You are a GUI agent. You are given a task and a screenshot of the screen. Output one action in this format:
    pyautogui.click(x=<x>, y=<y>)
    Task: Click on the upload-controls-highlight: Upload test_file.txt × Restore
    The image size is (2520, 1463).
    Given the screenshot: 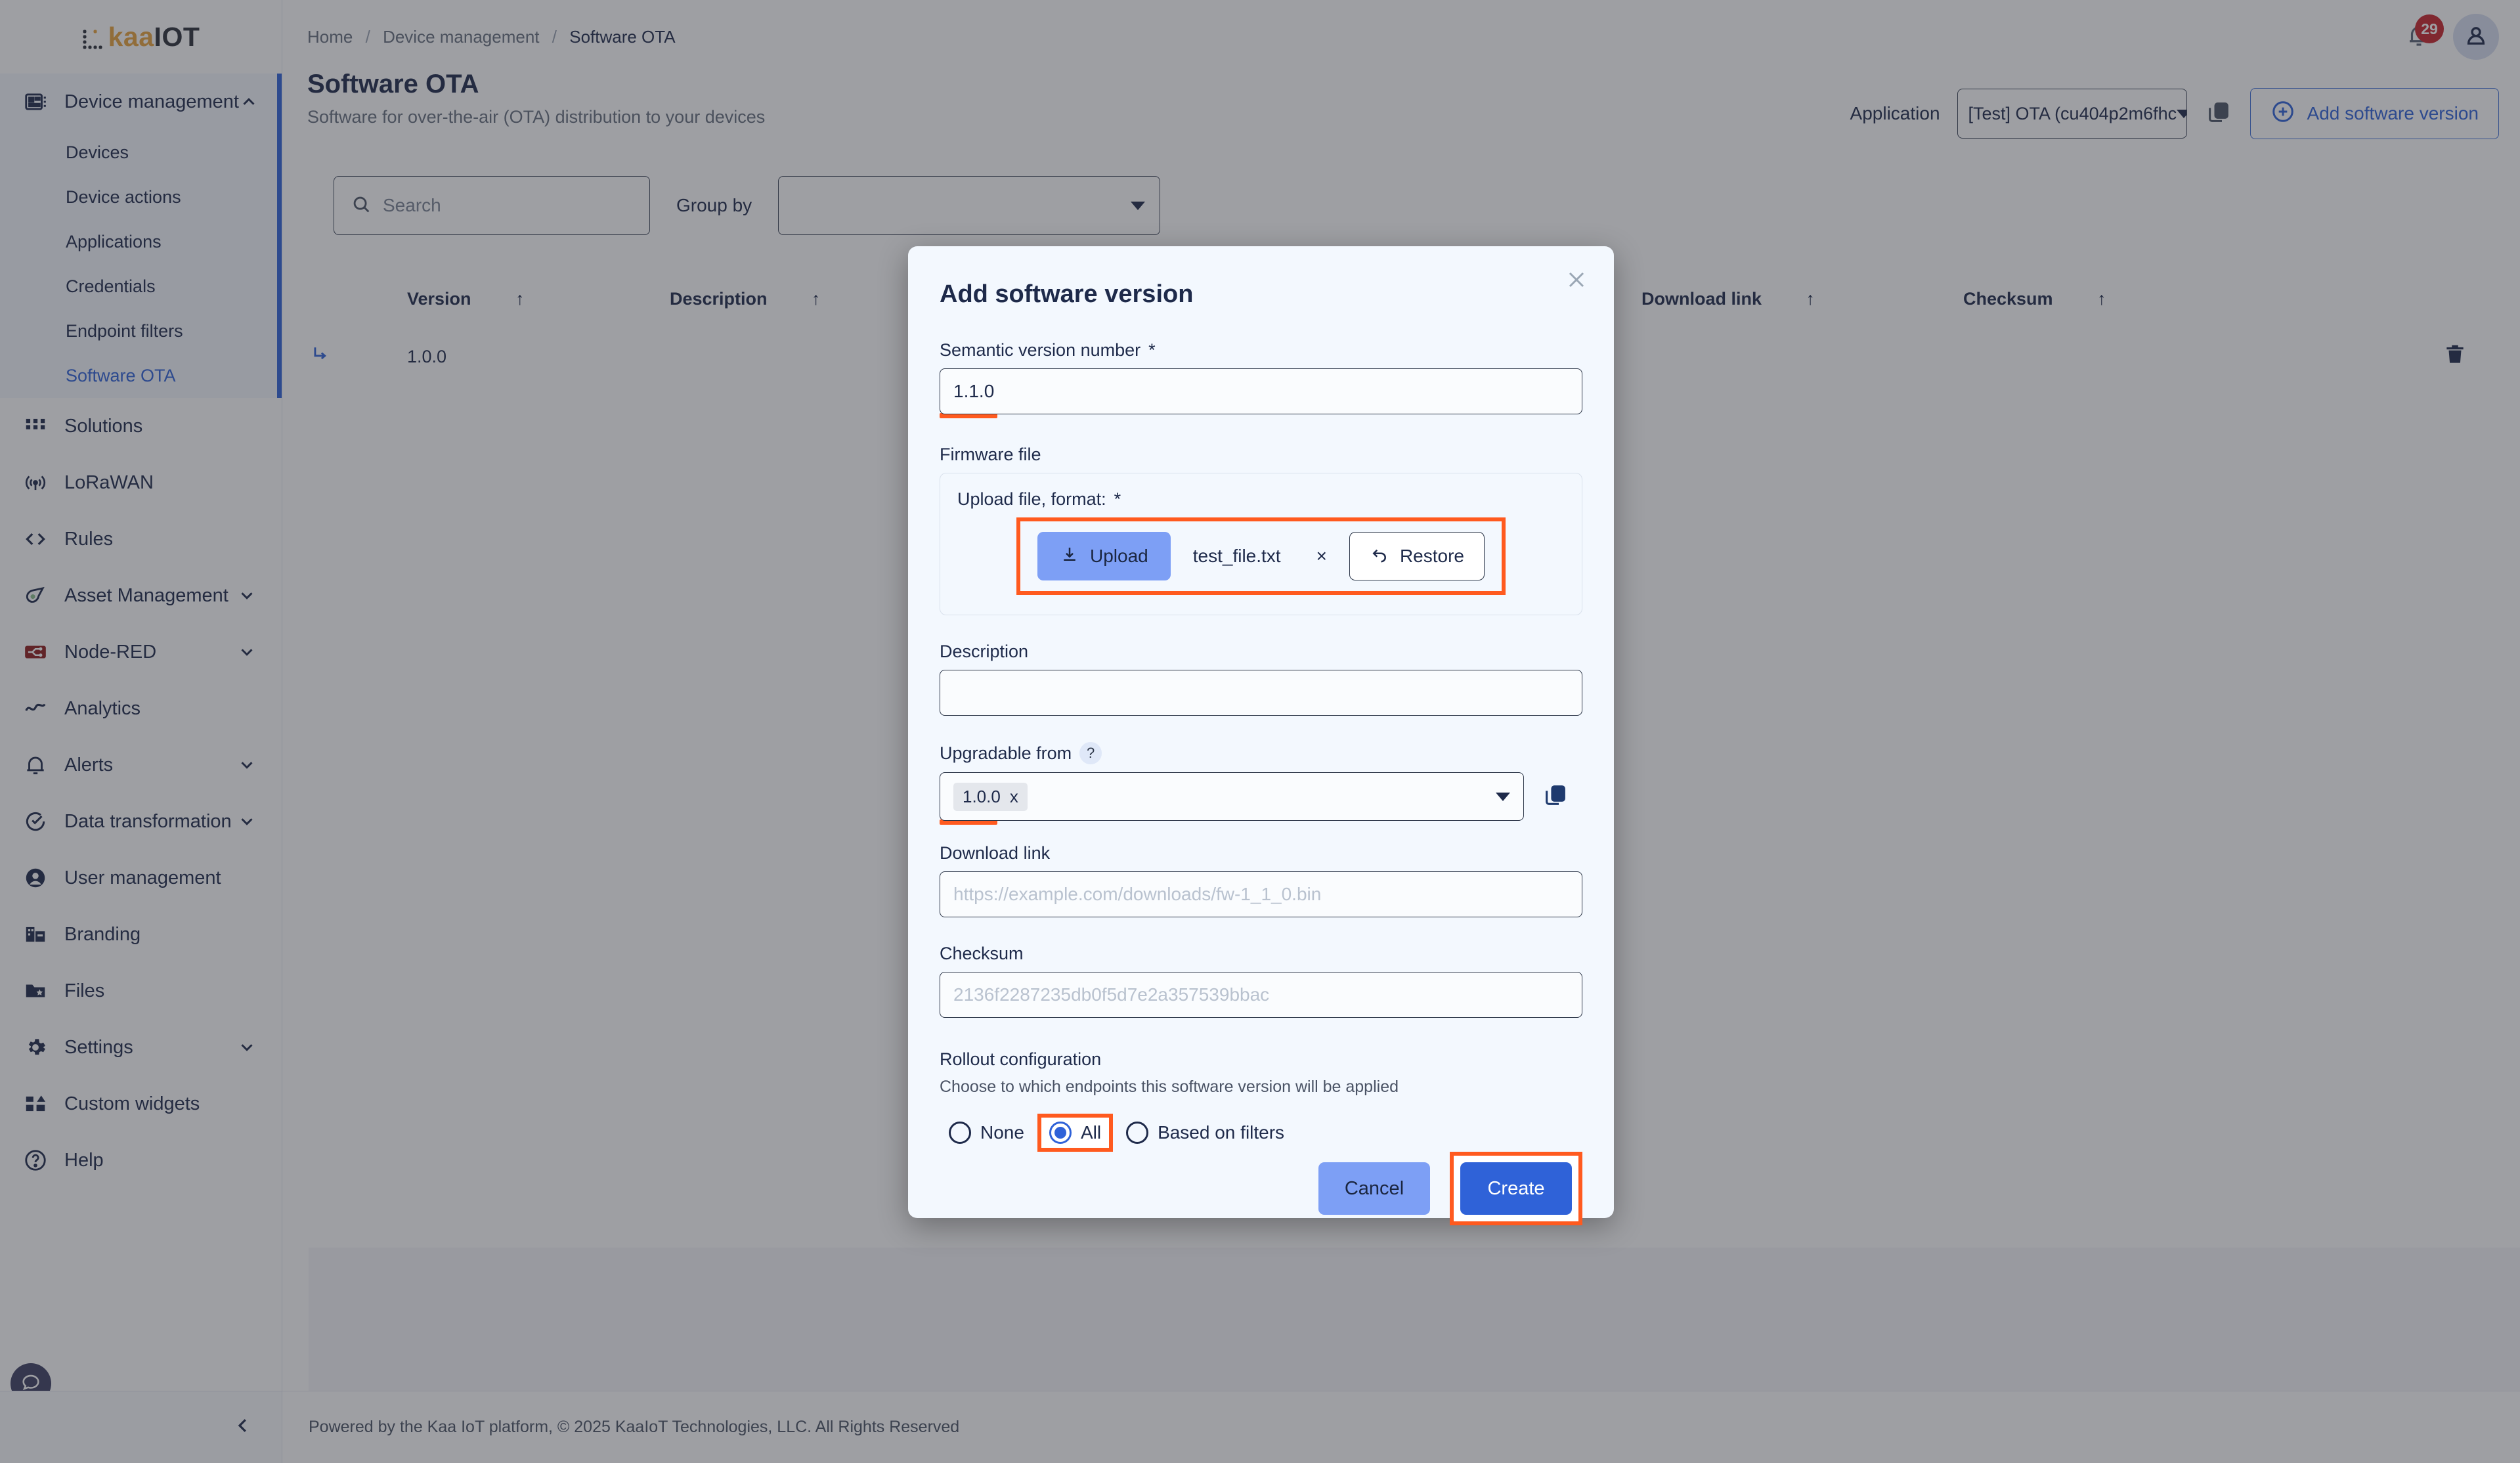 What is the action you would take?
    pyautogui.click(x=1261, y=556)
    